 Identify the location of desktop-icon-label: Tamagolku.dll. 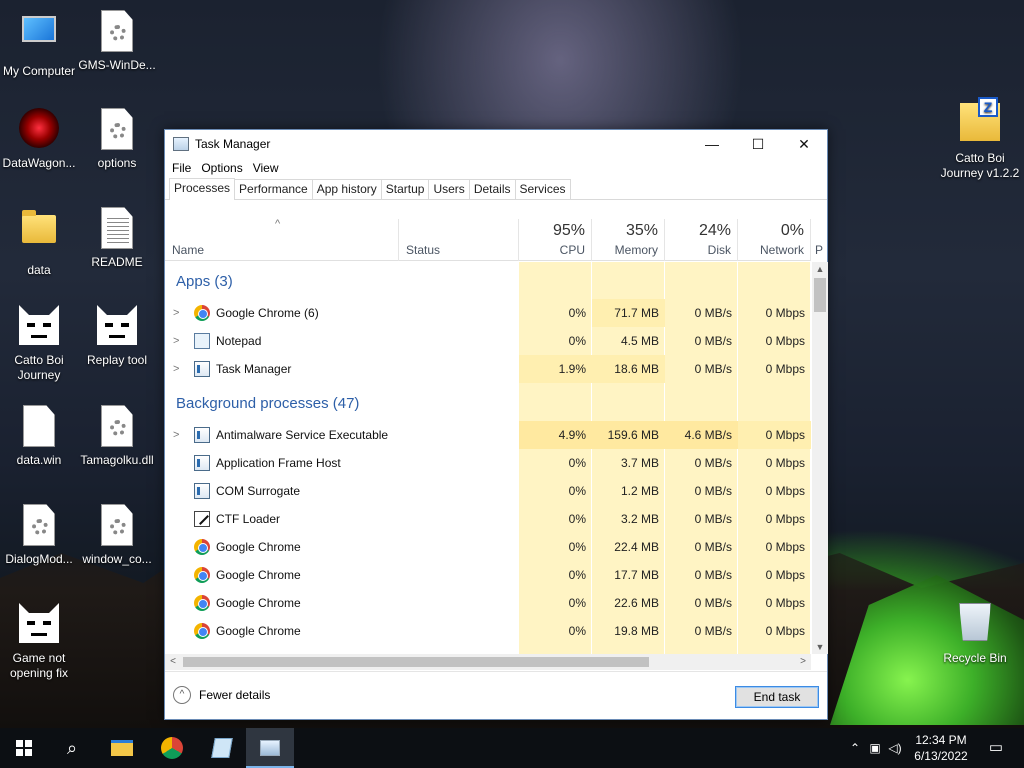
(117, 460).